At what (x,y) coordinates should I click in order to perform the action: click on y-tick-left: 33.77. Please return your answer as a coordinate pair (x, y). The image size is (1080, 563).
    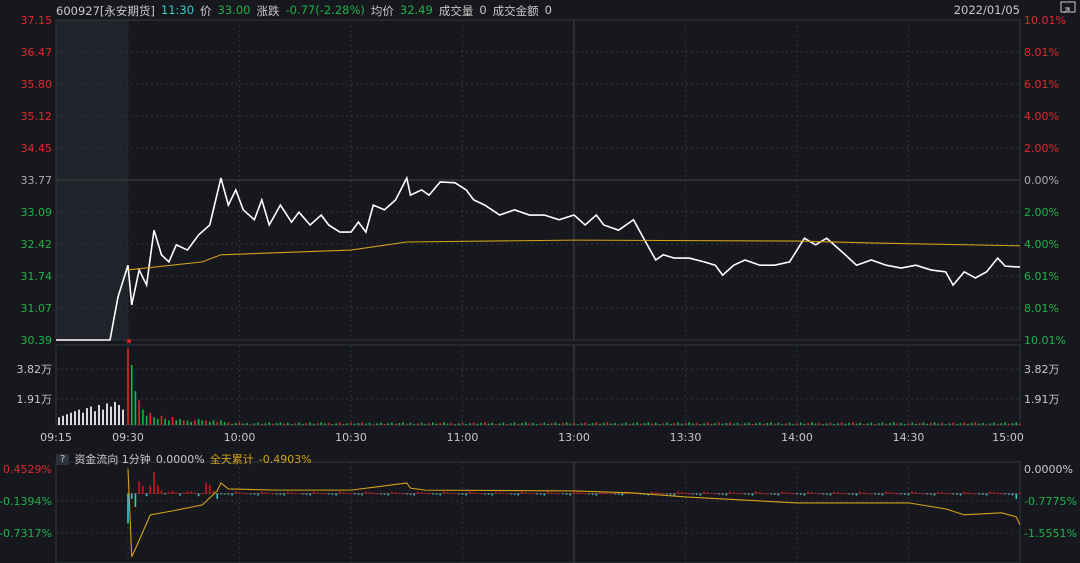
    Looking at the image, I should click on (37, 180).